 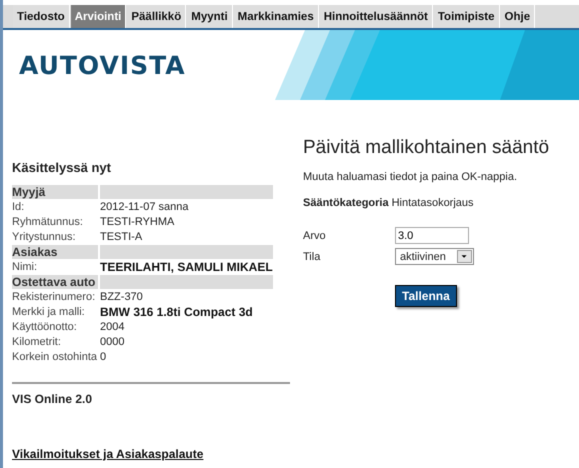 I want to click on logo: AUTOVISTA, so click(x=102, y=65).